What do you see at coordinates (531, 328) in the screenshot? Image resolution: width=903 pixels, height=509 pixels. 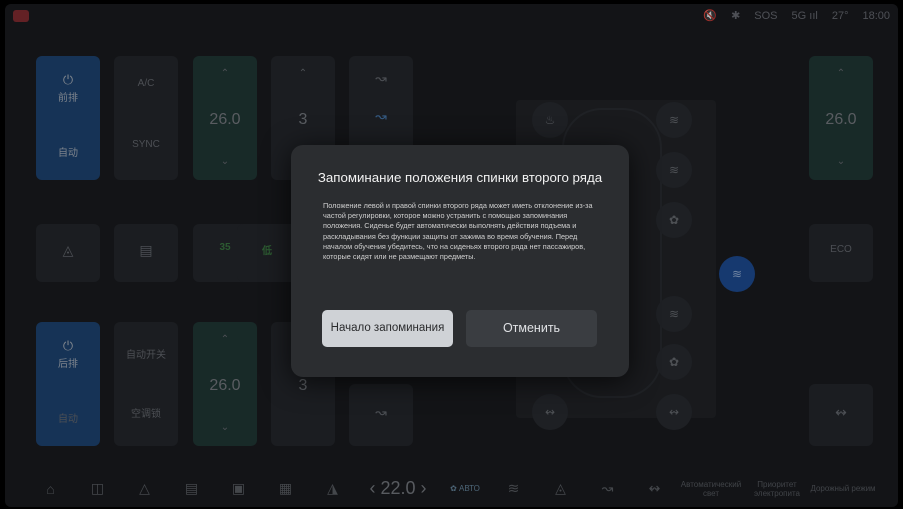 I see `cancel-button: Отменить` at bounding box center [531, 328].